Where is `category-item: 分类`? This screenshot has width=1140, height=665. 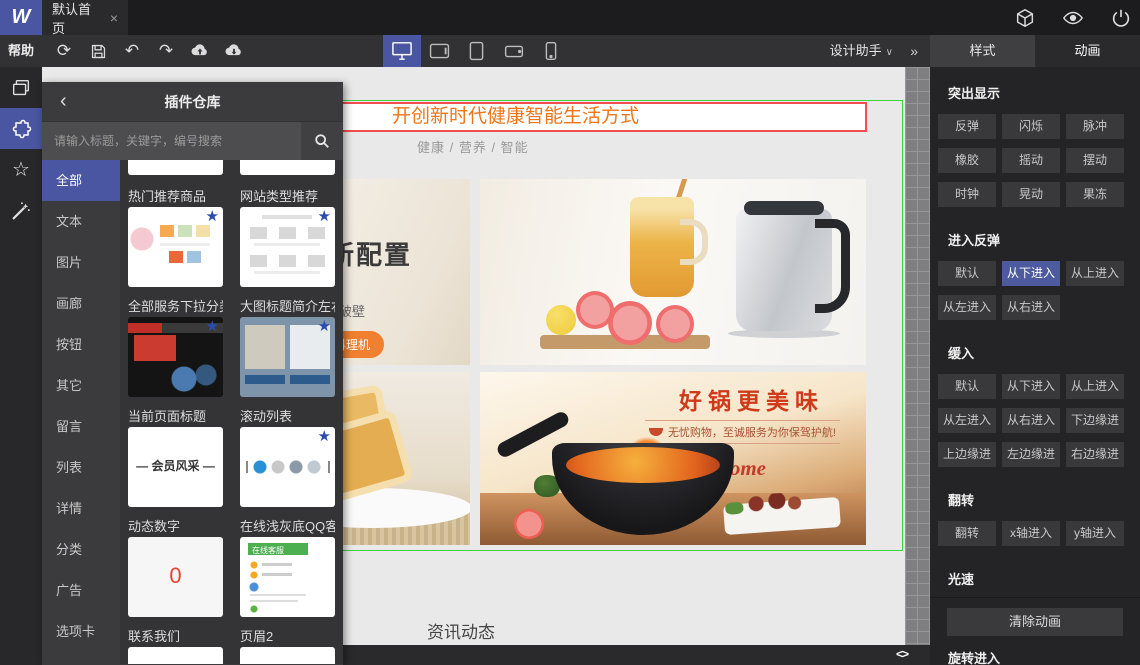
category-item: 分类 is located at coordinates (81, 549).